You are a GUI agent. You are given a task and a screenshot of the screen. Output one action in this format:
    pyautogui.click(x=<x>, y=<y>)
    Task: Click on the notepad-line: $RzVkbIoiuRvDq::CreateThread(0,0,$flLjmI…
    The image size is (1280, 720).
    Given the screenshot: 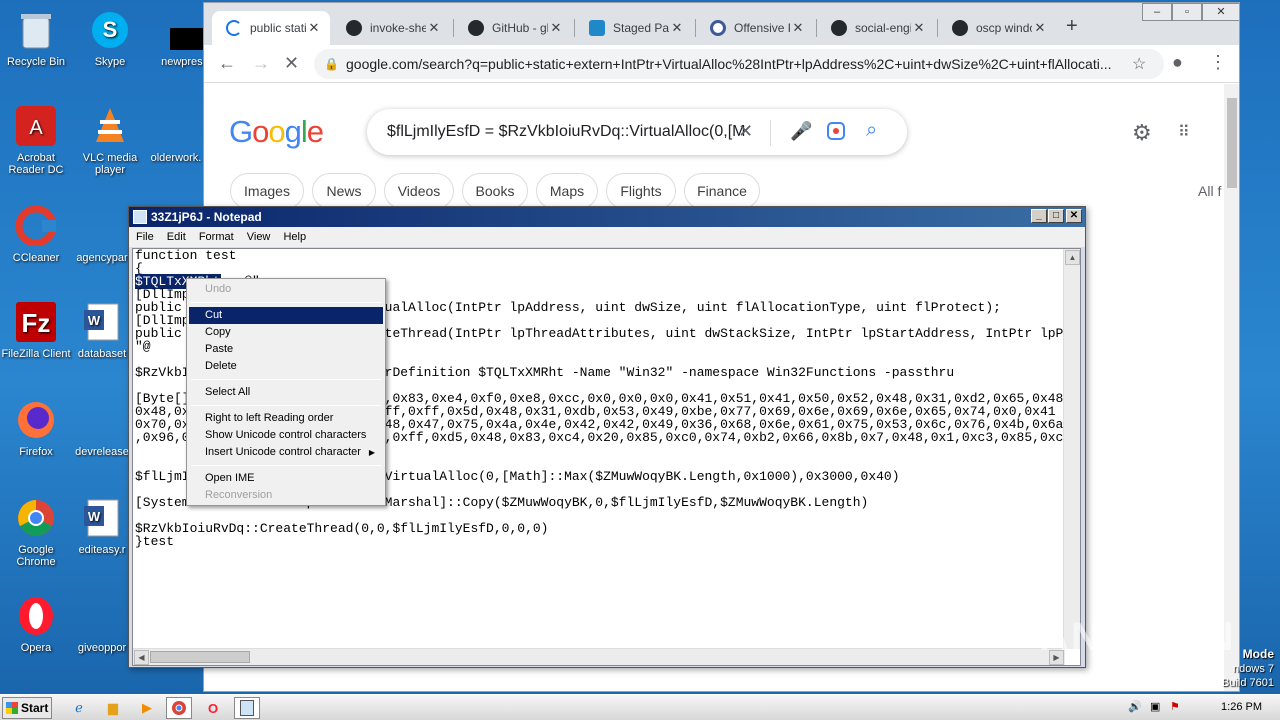 What is the action you would take?
    pyautogui.click(x=607, y=528)
    